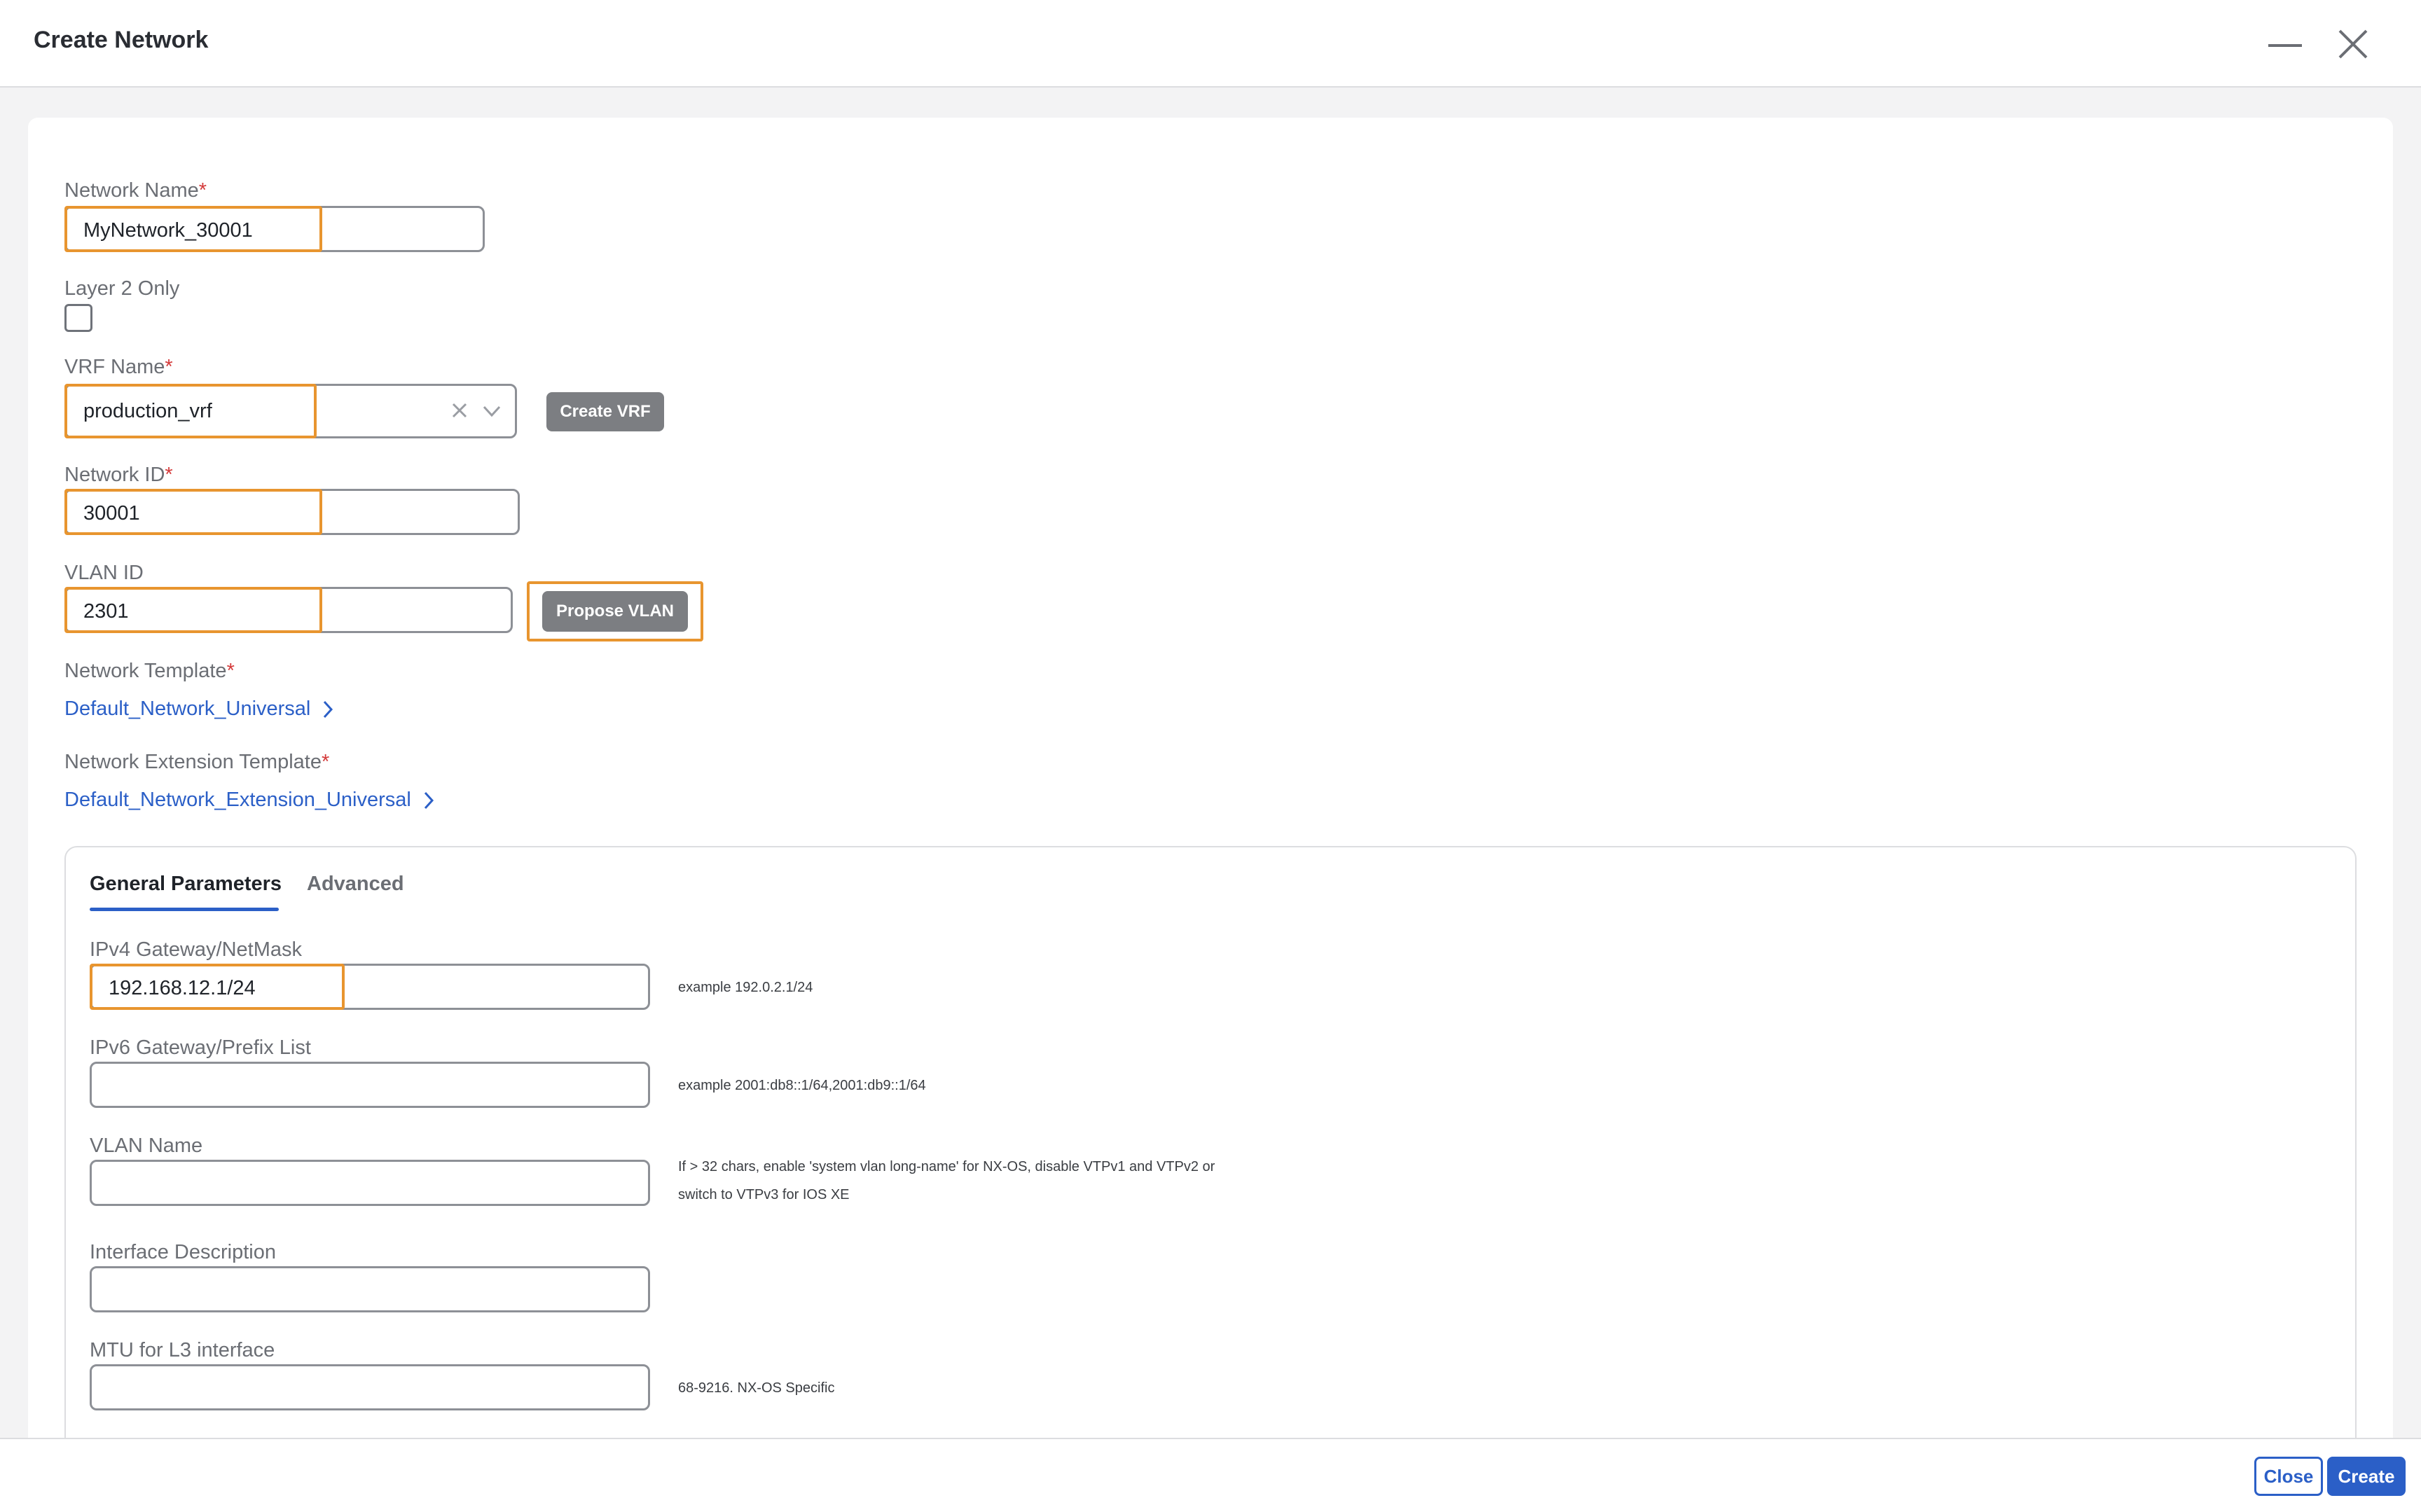 The image size is (2421, 1512). I want to click on chevron-down-icon, so click(491, 413).